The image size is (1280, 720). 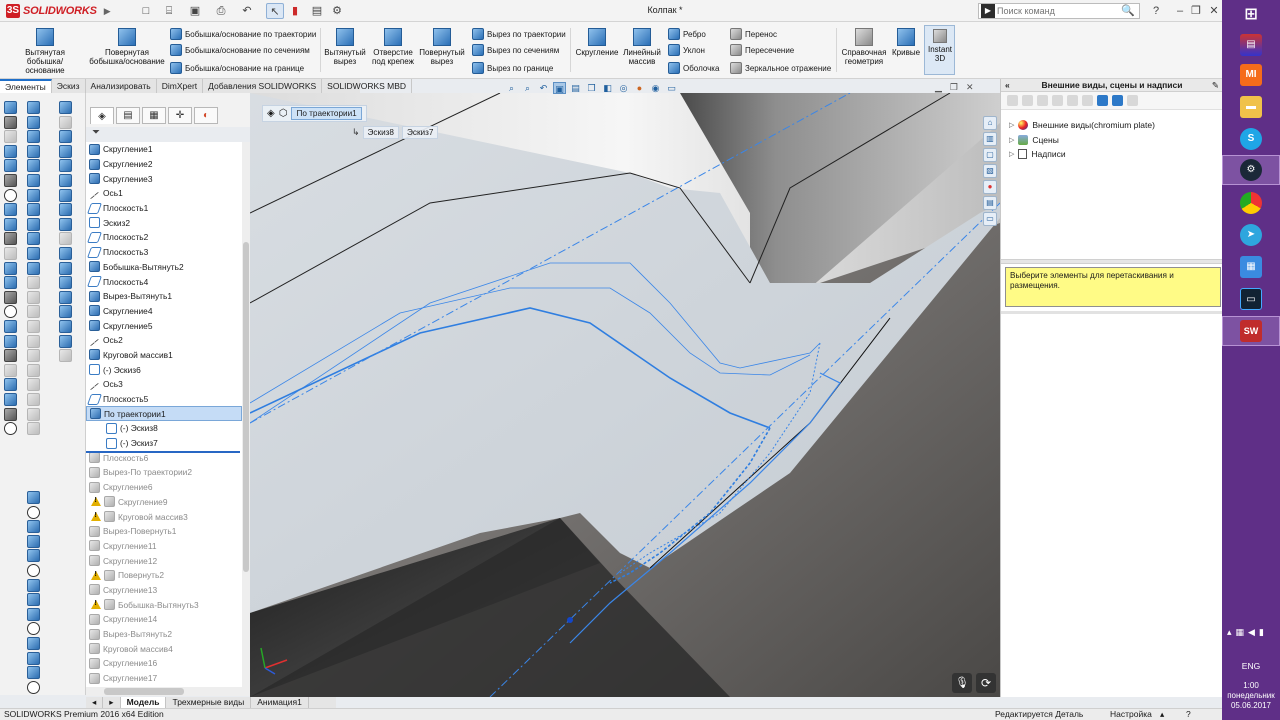 What do you see at coordinates (164, 604) in the screenshot?
I see `tree-item: Бобышка-Вытянуть3` at bounding box center [164, 604].